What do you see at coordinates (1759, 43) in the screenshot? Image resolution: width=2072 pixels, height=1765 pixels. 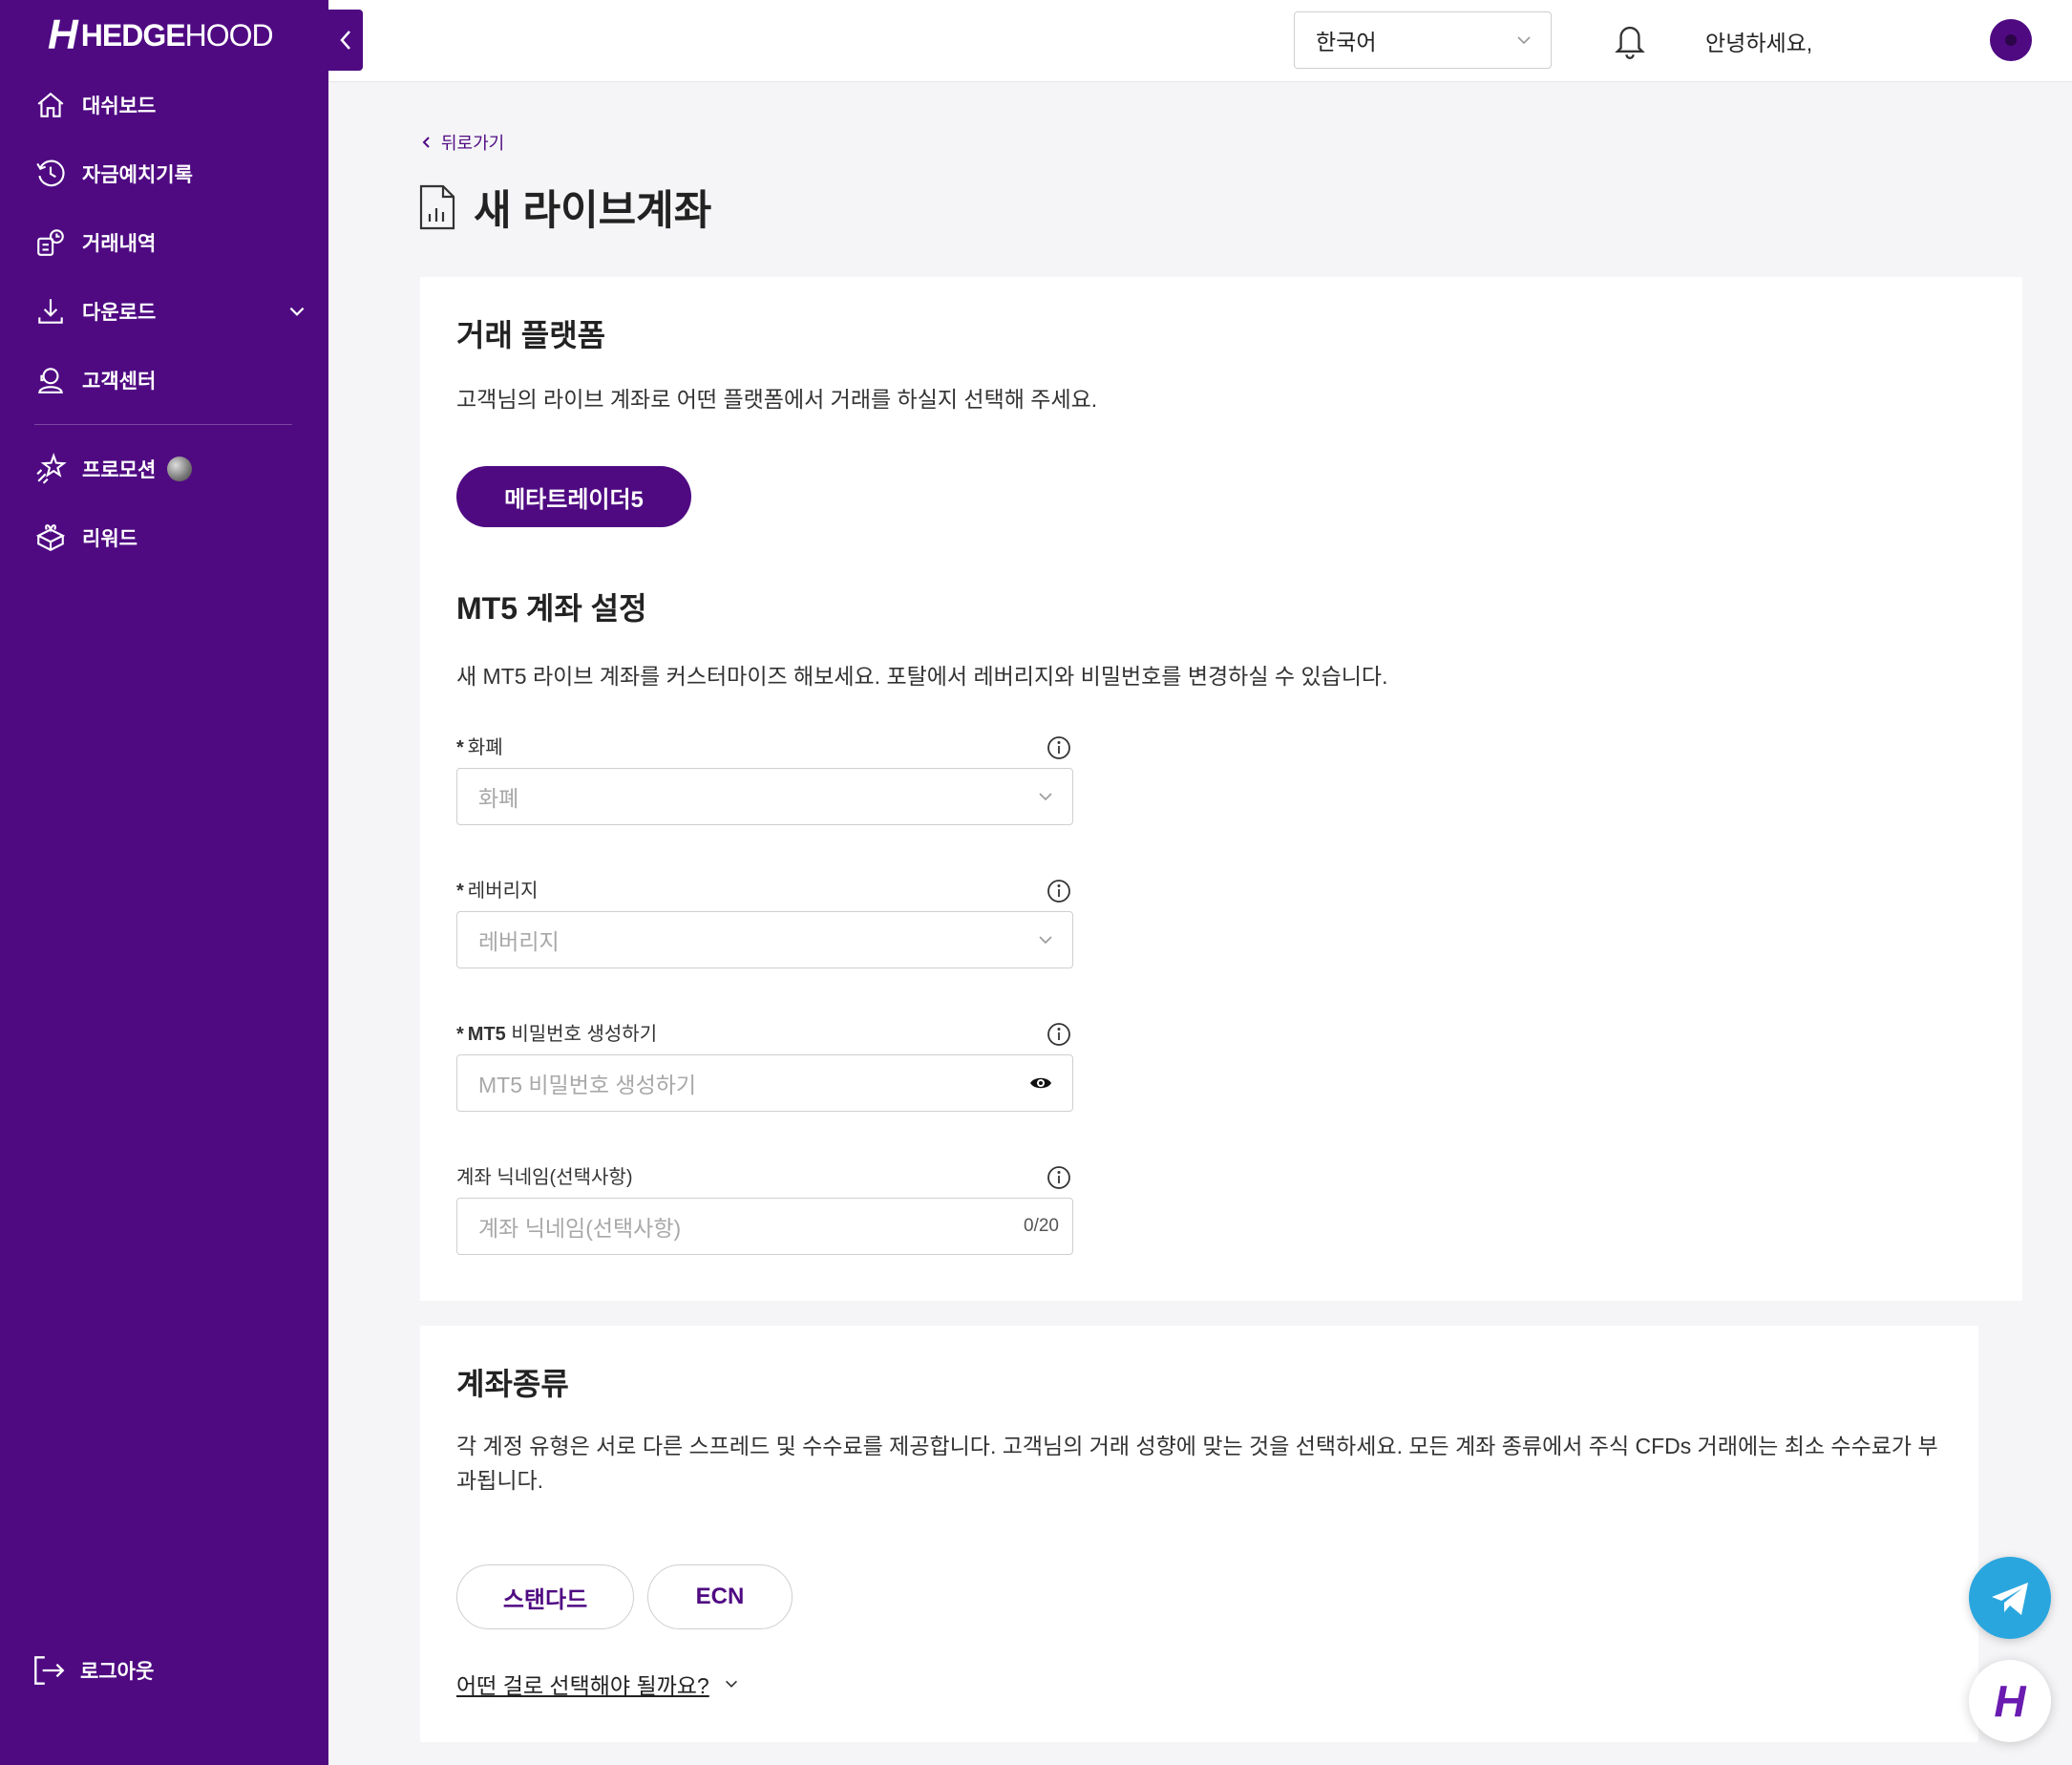 I see `user-greeting: 안녕하세요,` at bounding box center [1759, 43].